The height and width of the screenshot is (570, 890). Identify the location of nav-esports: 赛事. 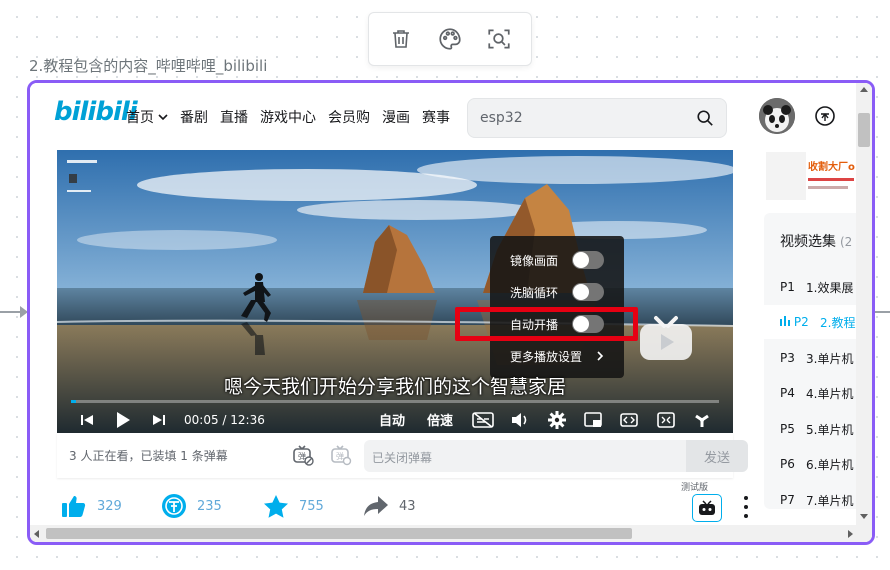
(436, 117).